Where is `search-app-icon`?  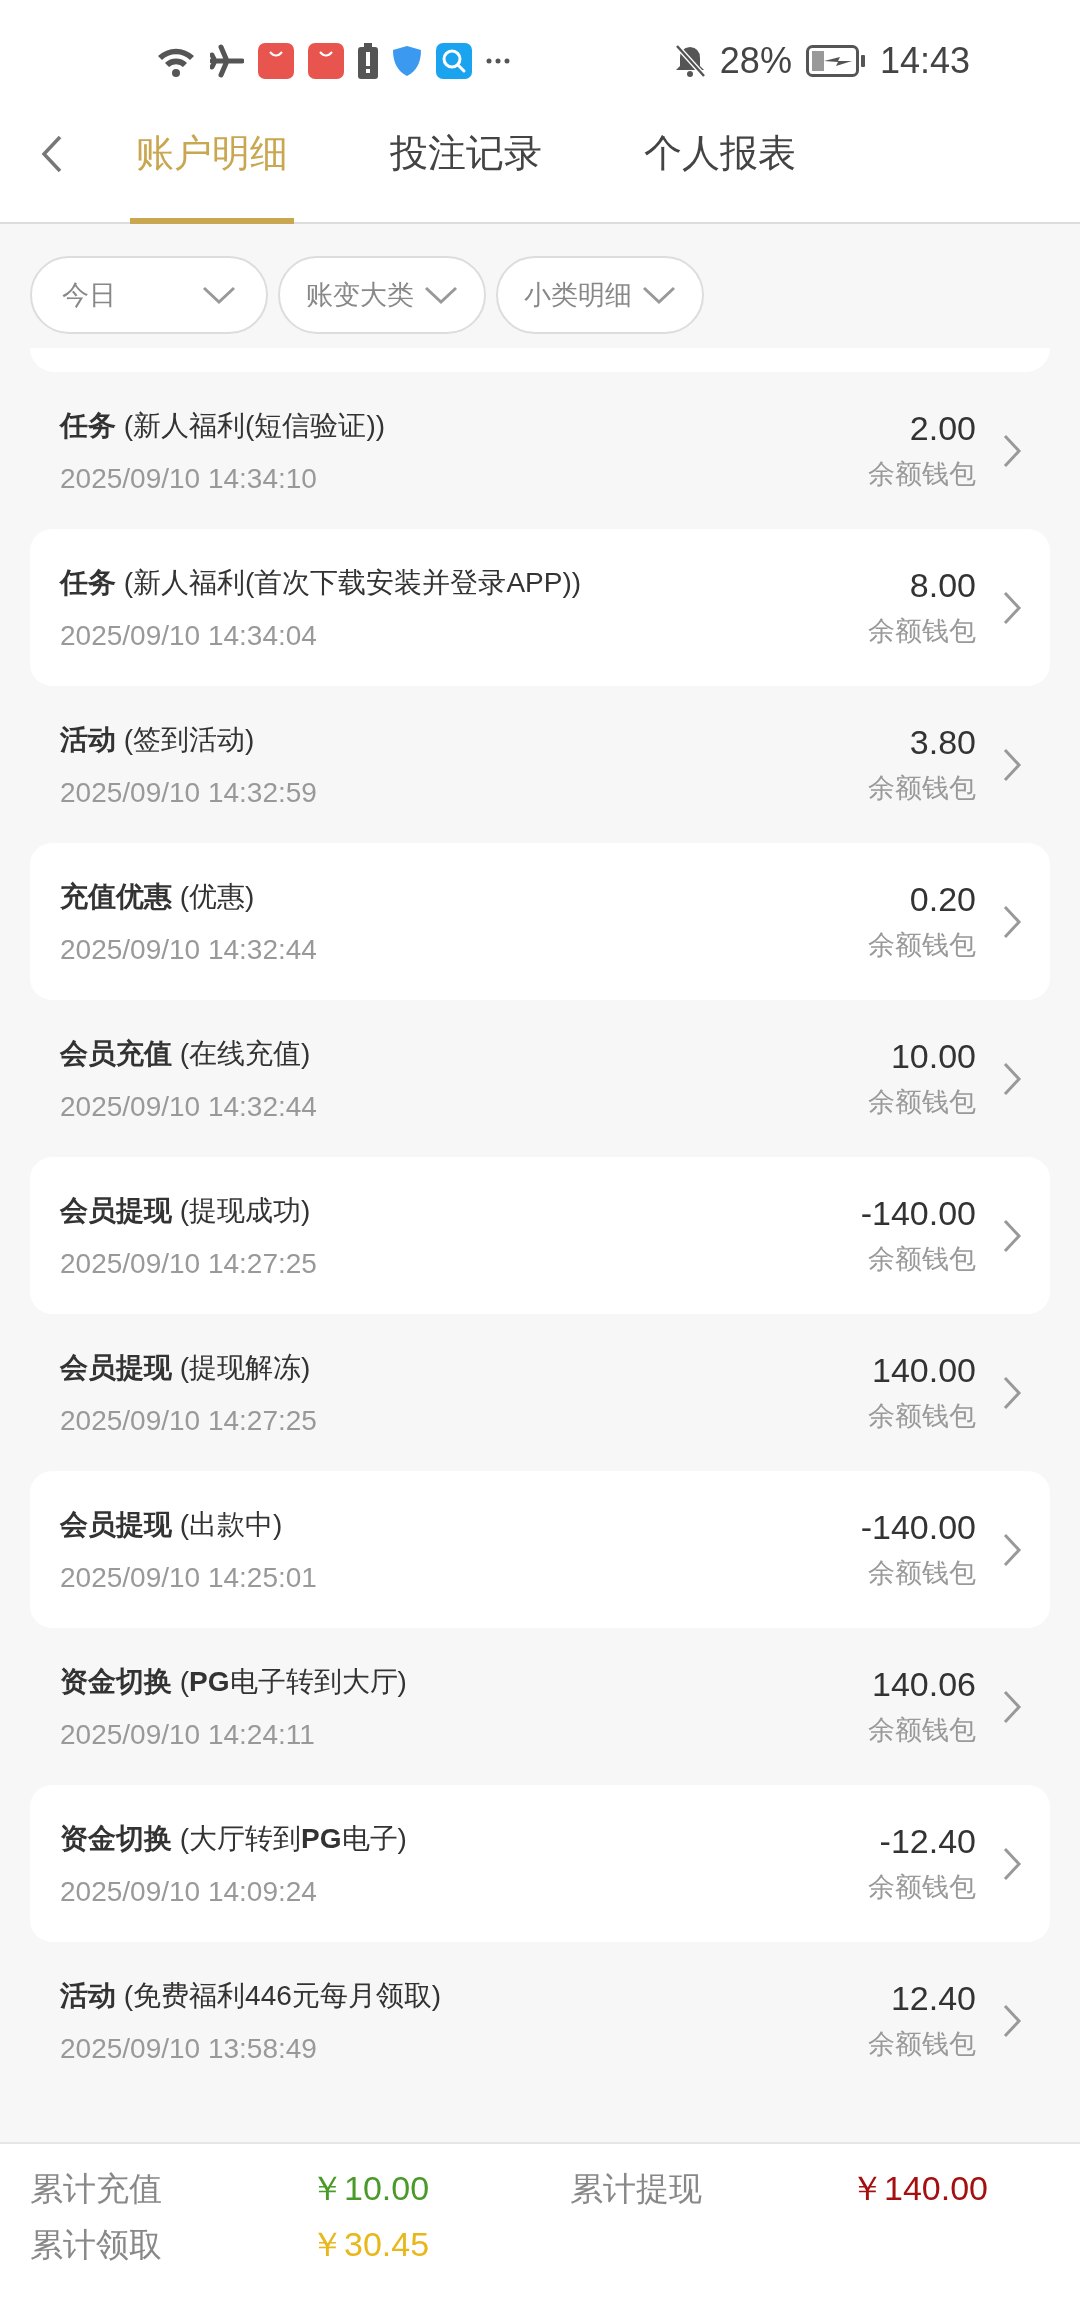
search-app-icon is located at coordinates (454, 61).